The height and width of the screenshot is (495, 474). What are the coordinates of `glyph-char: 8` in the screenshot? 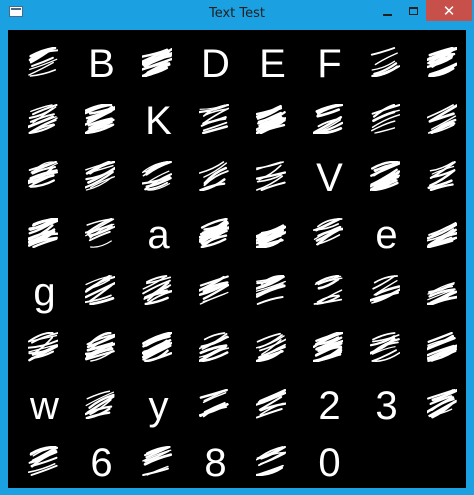 It's located at (215, 463).